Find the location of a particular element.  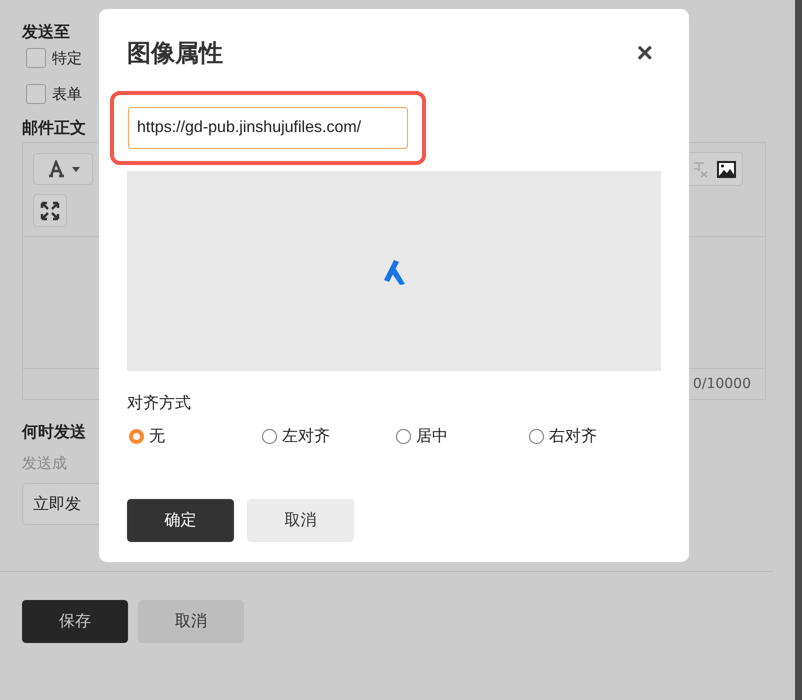

scrollbar is located at coordinates (798, 350).